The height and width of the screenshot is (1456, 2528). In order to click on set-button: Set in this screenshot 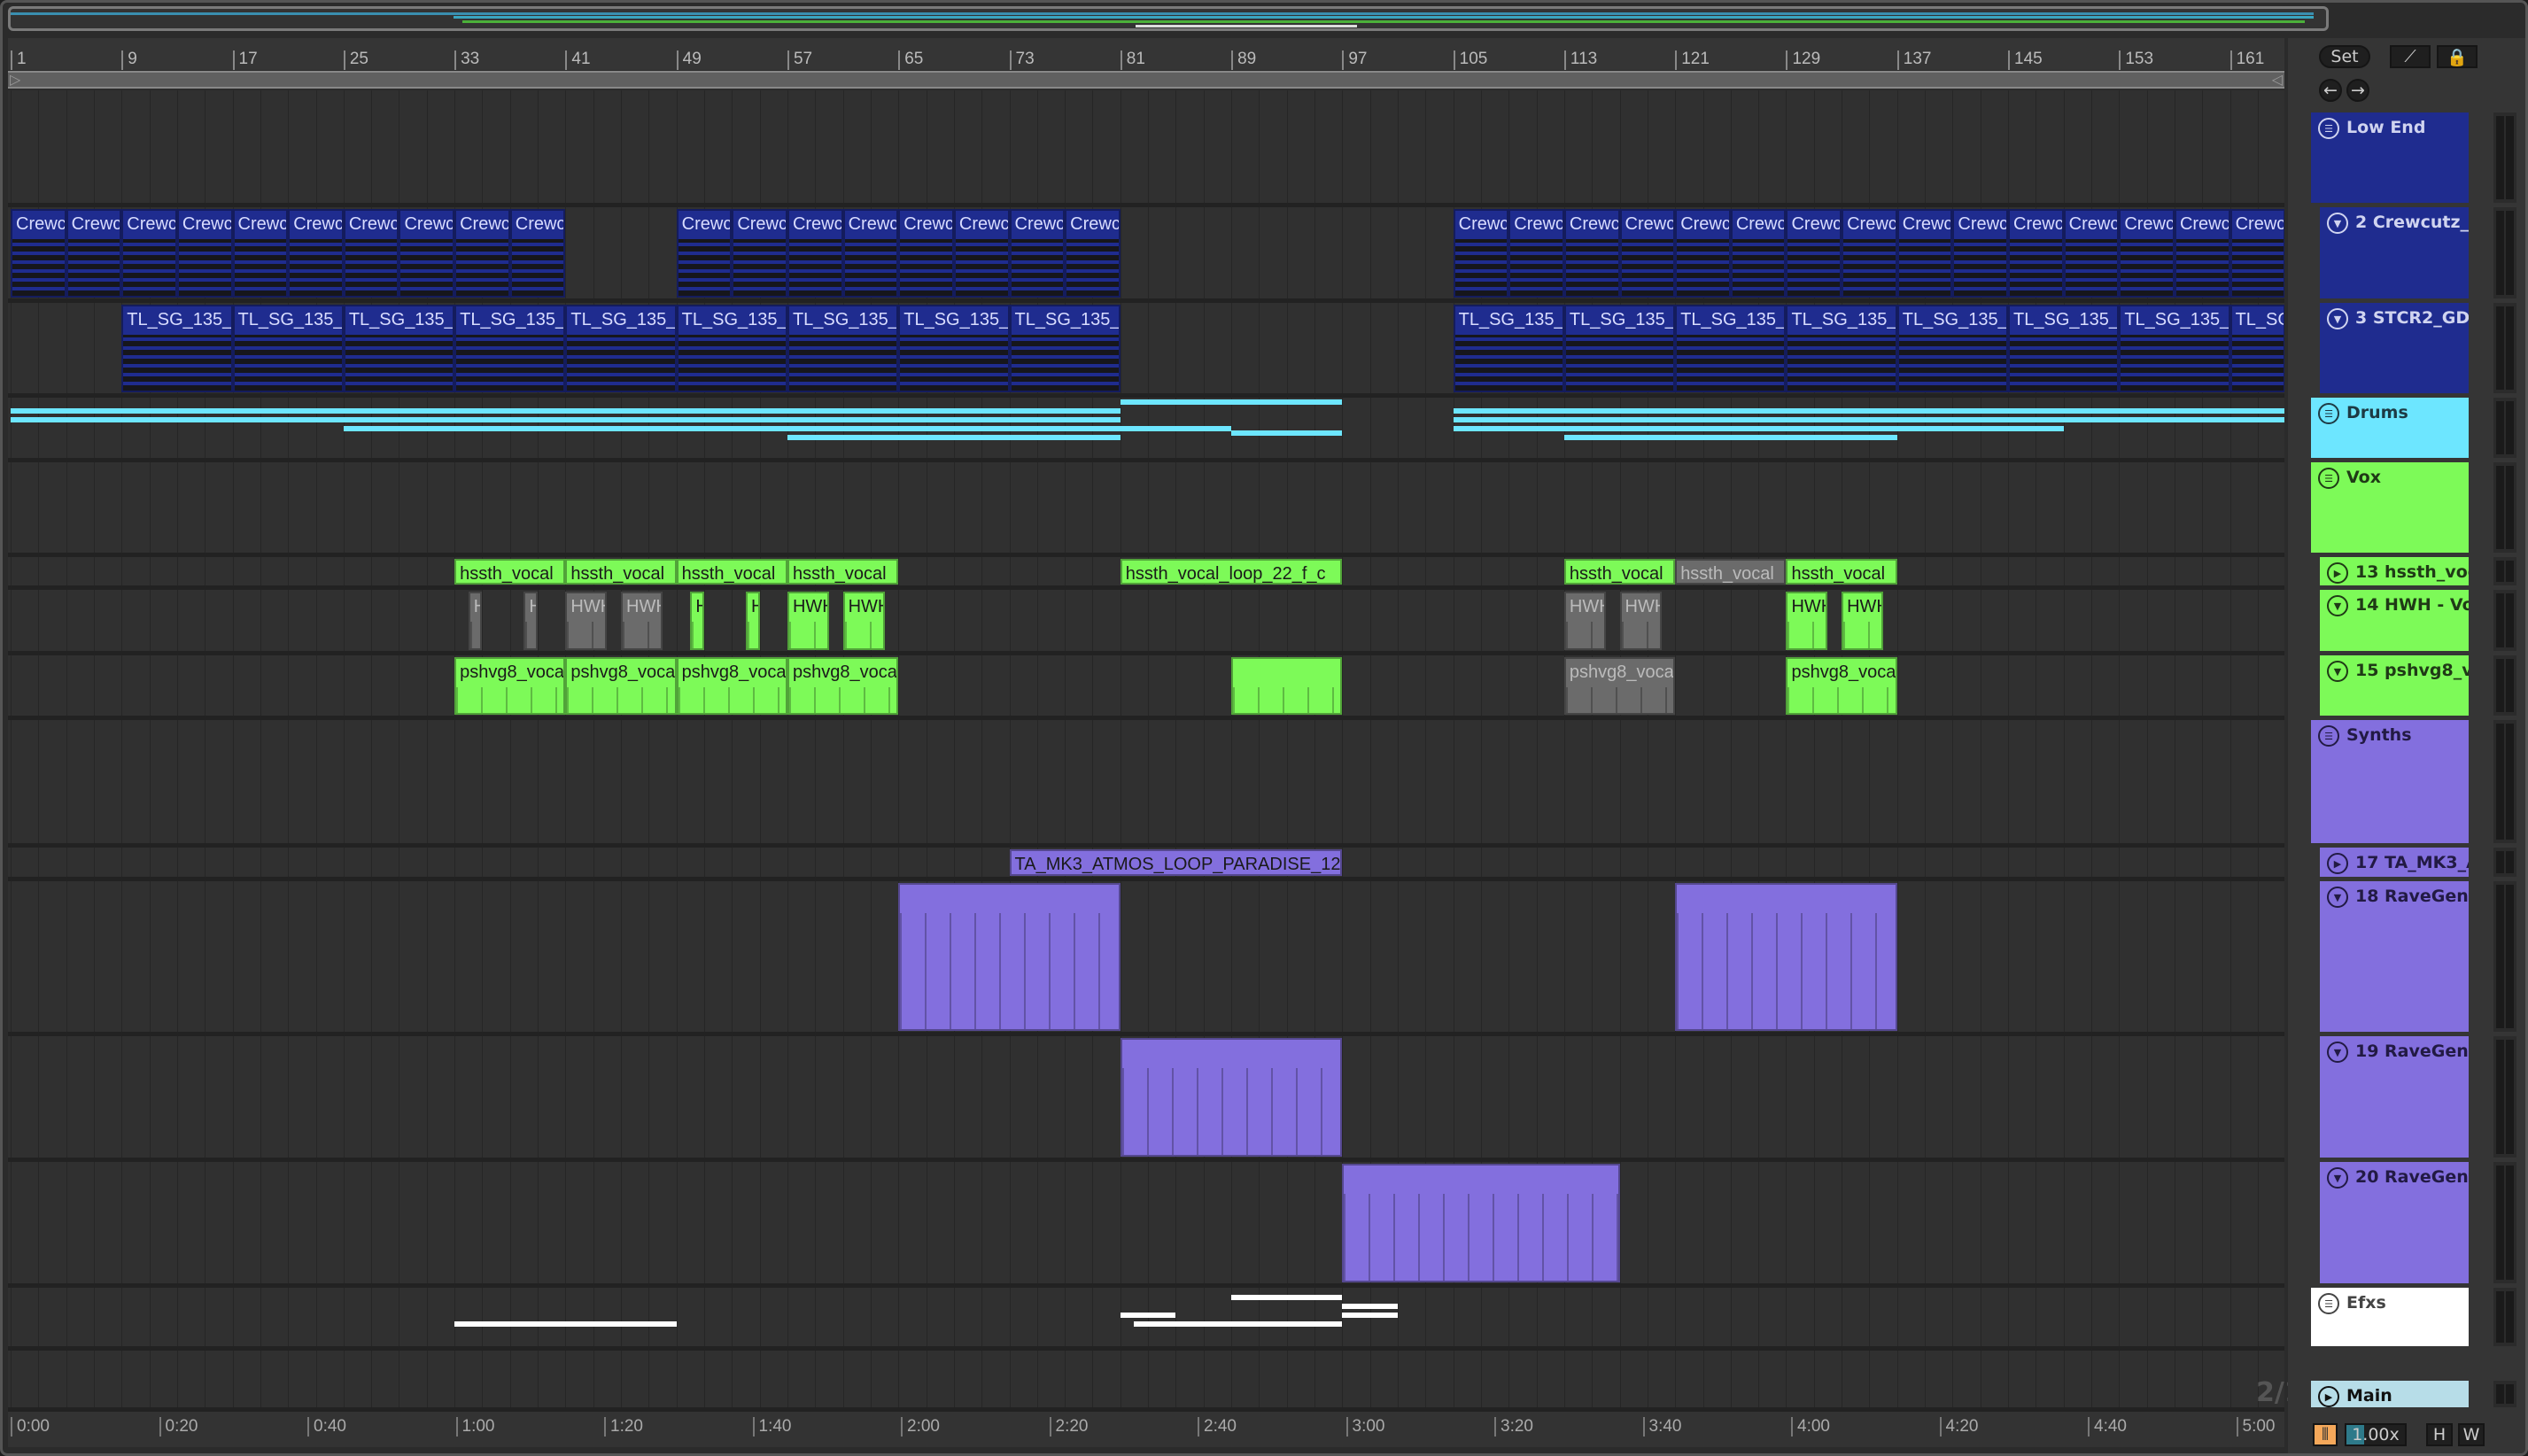, I will do `click(2344, 56)`.